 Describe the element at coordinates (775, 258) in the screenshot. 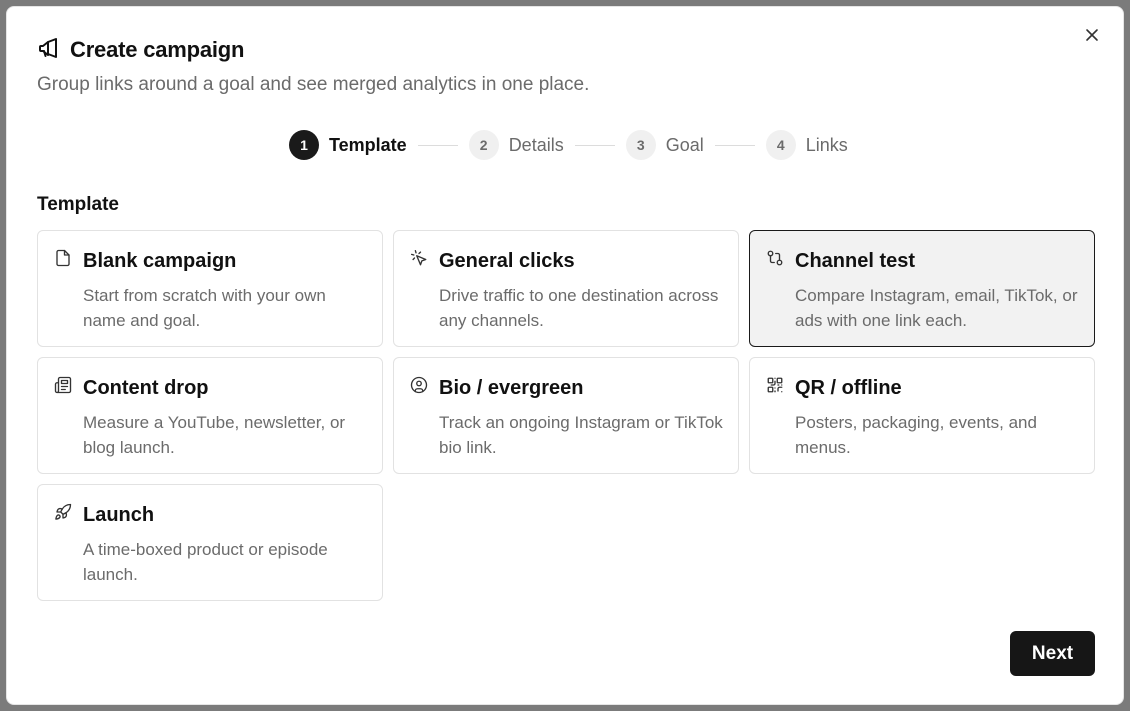

I see `git-compare-icon` at that location.